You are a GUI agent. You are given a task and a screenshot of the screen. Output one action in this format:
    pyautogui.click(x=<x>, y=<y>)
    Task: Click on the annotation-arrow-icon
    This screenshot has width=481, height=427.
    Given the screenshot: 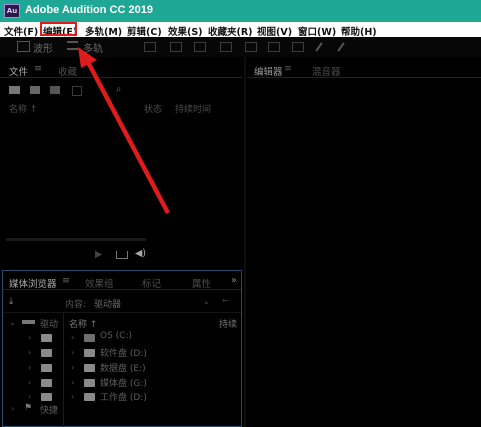 What is the action you would take?
    pyautogui.click(x=124, y=130)
    